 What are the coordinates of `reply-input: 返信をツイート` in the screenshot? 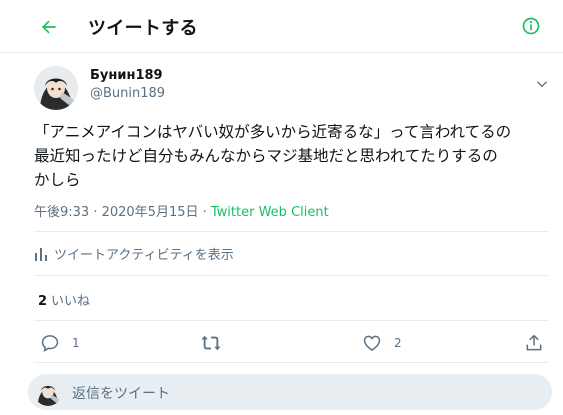 It's located at (121, 393).